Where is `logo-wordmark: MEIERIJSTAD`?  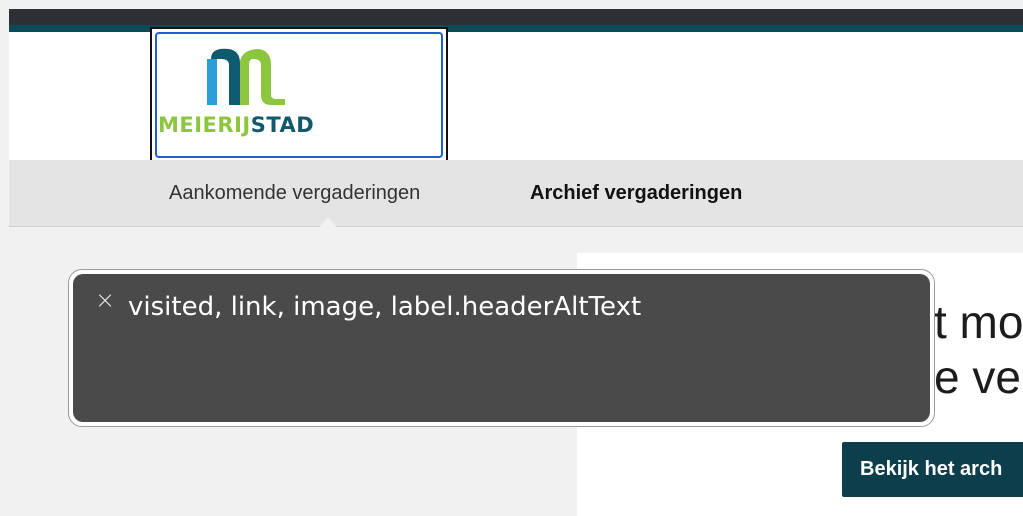
logo-wordmark: MEIERIJSTAD is located at coordinates (236, 125).